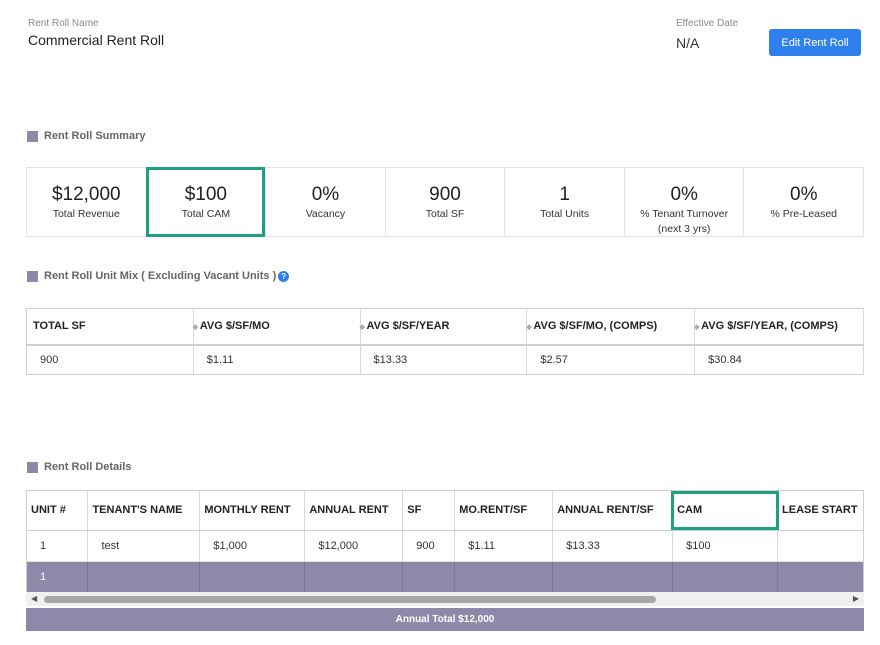  I want to click on summary-card-total-units: 1 Total Units, so click(565, 202).